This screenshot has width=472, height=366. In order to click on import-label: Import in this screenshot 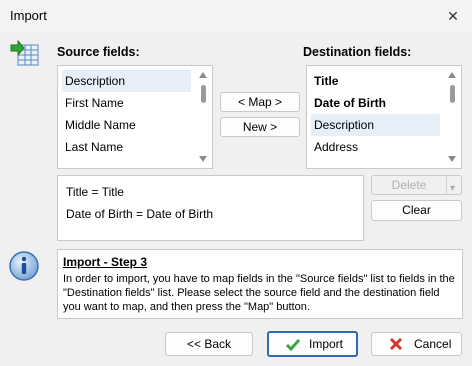, I will do `click(326, 344)`.